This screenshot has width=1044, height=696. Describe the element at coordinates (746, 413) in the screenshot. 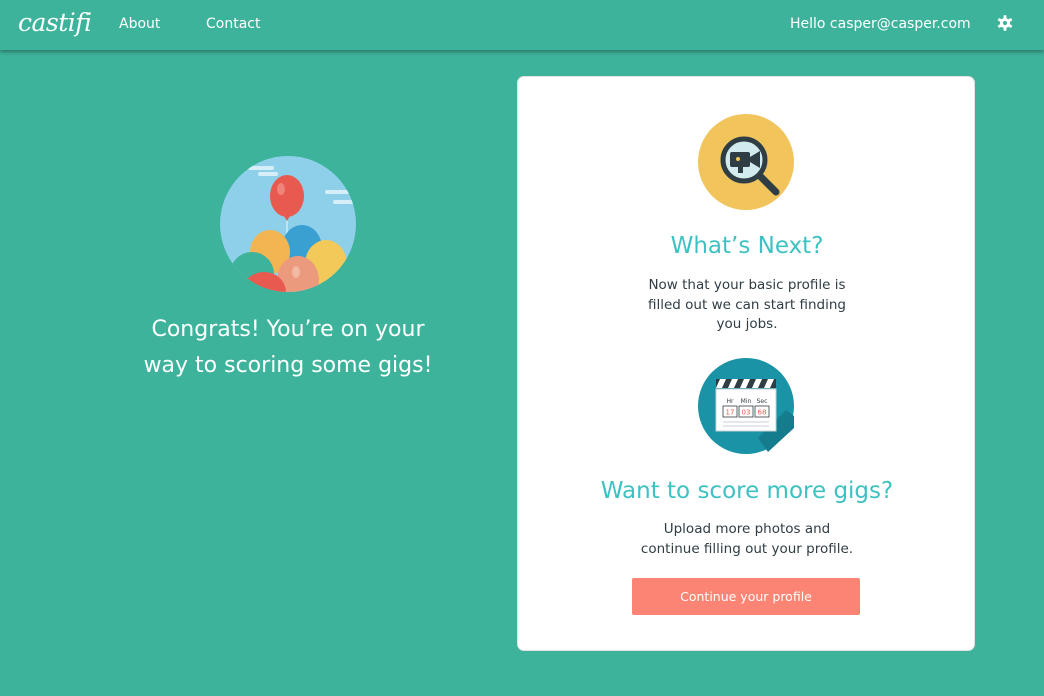

I see `clapper-min-value: 03` at that location.